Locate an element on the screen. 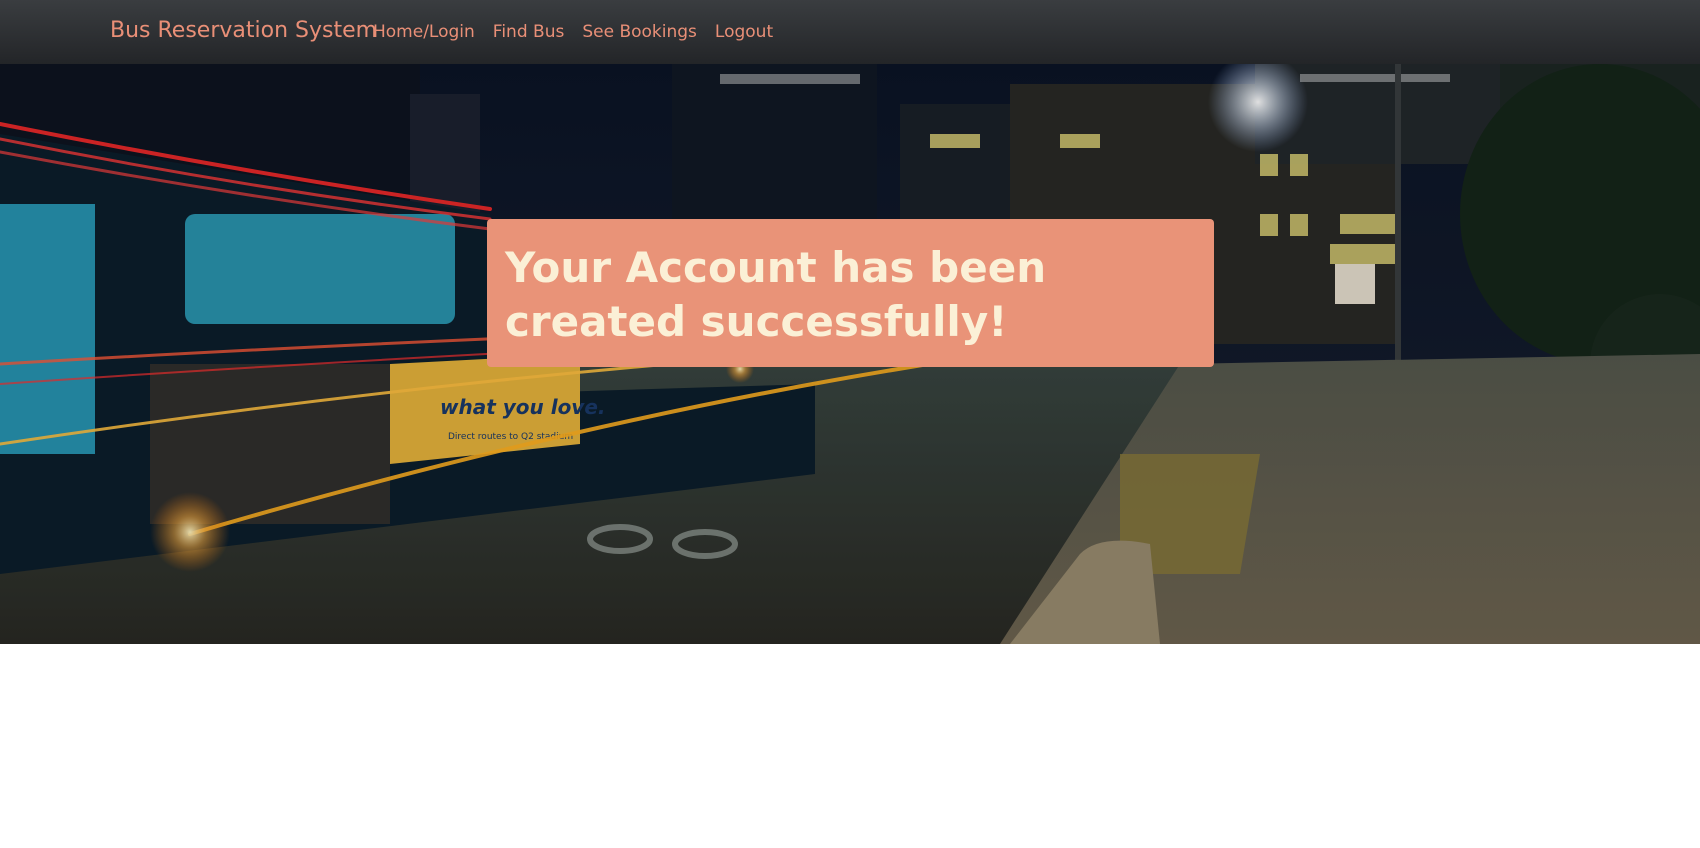 The image size is (1700, 848). nav-link-home-login: Home/Login is located at coordinates (424, 32).